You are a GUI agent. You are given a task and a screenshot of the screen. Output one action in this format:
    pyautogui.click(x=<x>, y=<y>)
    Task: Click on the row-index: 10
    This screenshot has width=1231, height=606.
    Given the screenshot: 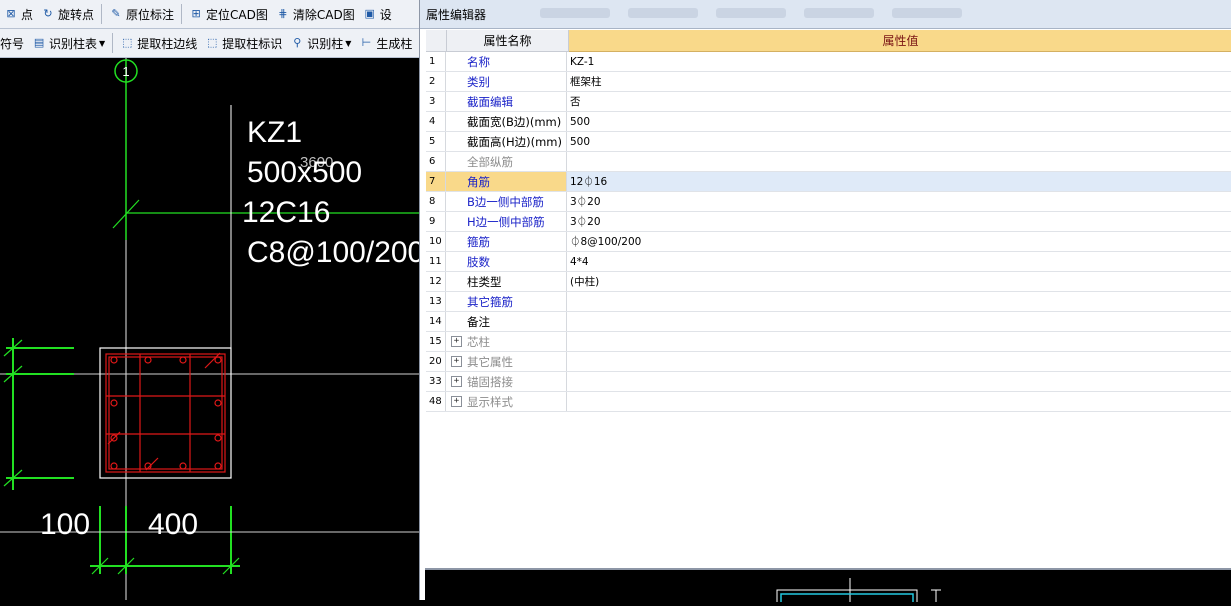 What is the action you would take?
    pyautogui.click(x=436, y=241)
    